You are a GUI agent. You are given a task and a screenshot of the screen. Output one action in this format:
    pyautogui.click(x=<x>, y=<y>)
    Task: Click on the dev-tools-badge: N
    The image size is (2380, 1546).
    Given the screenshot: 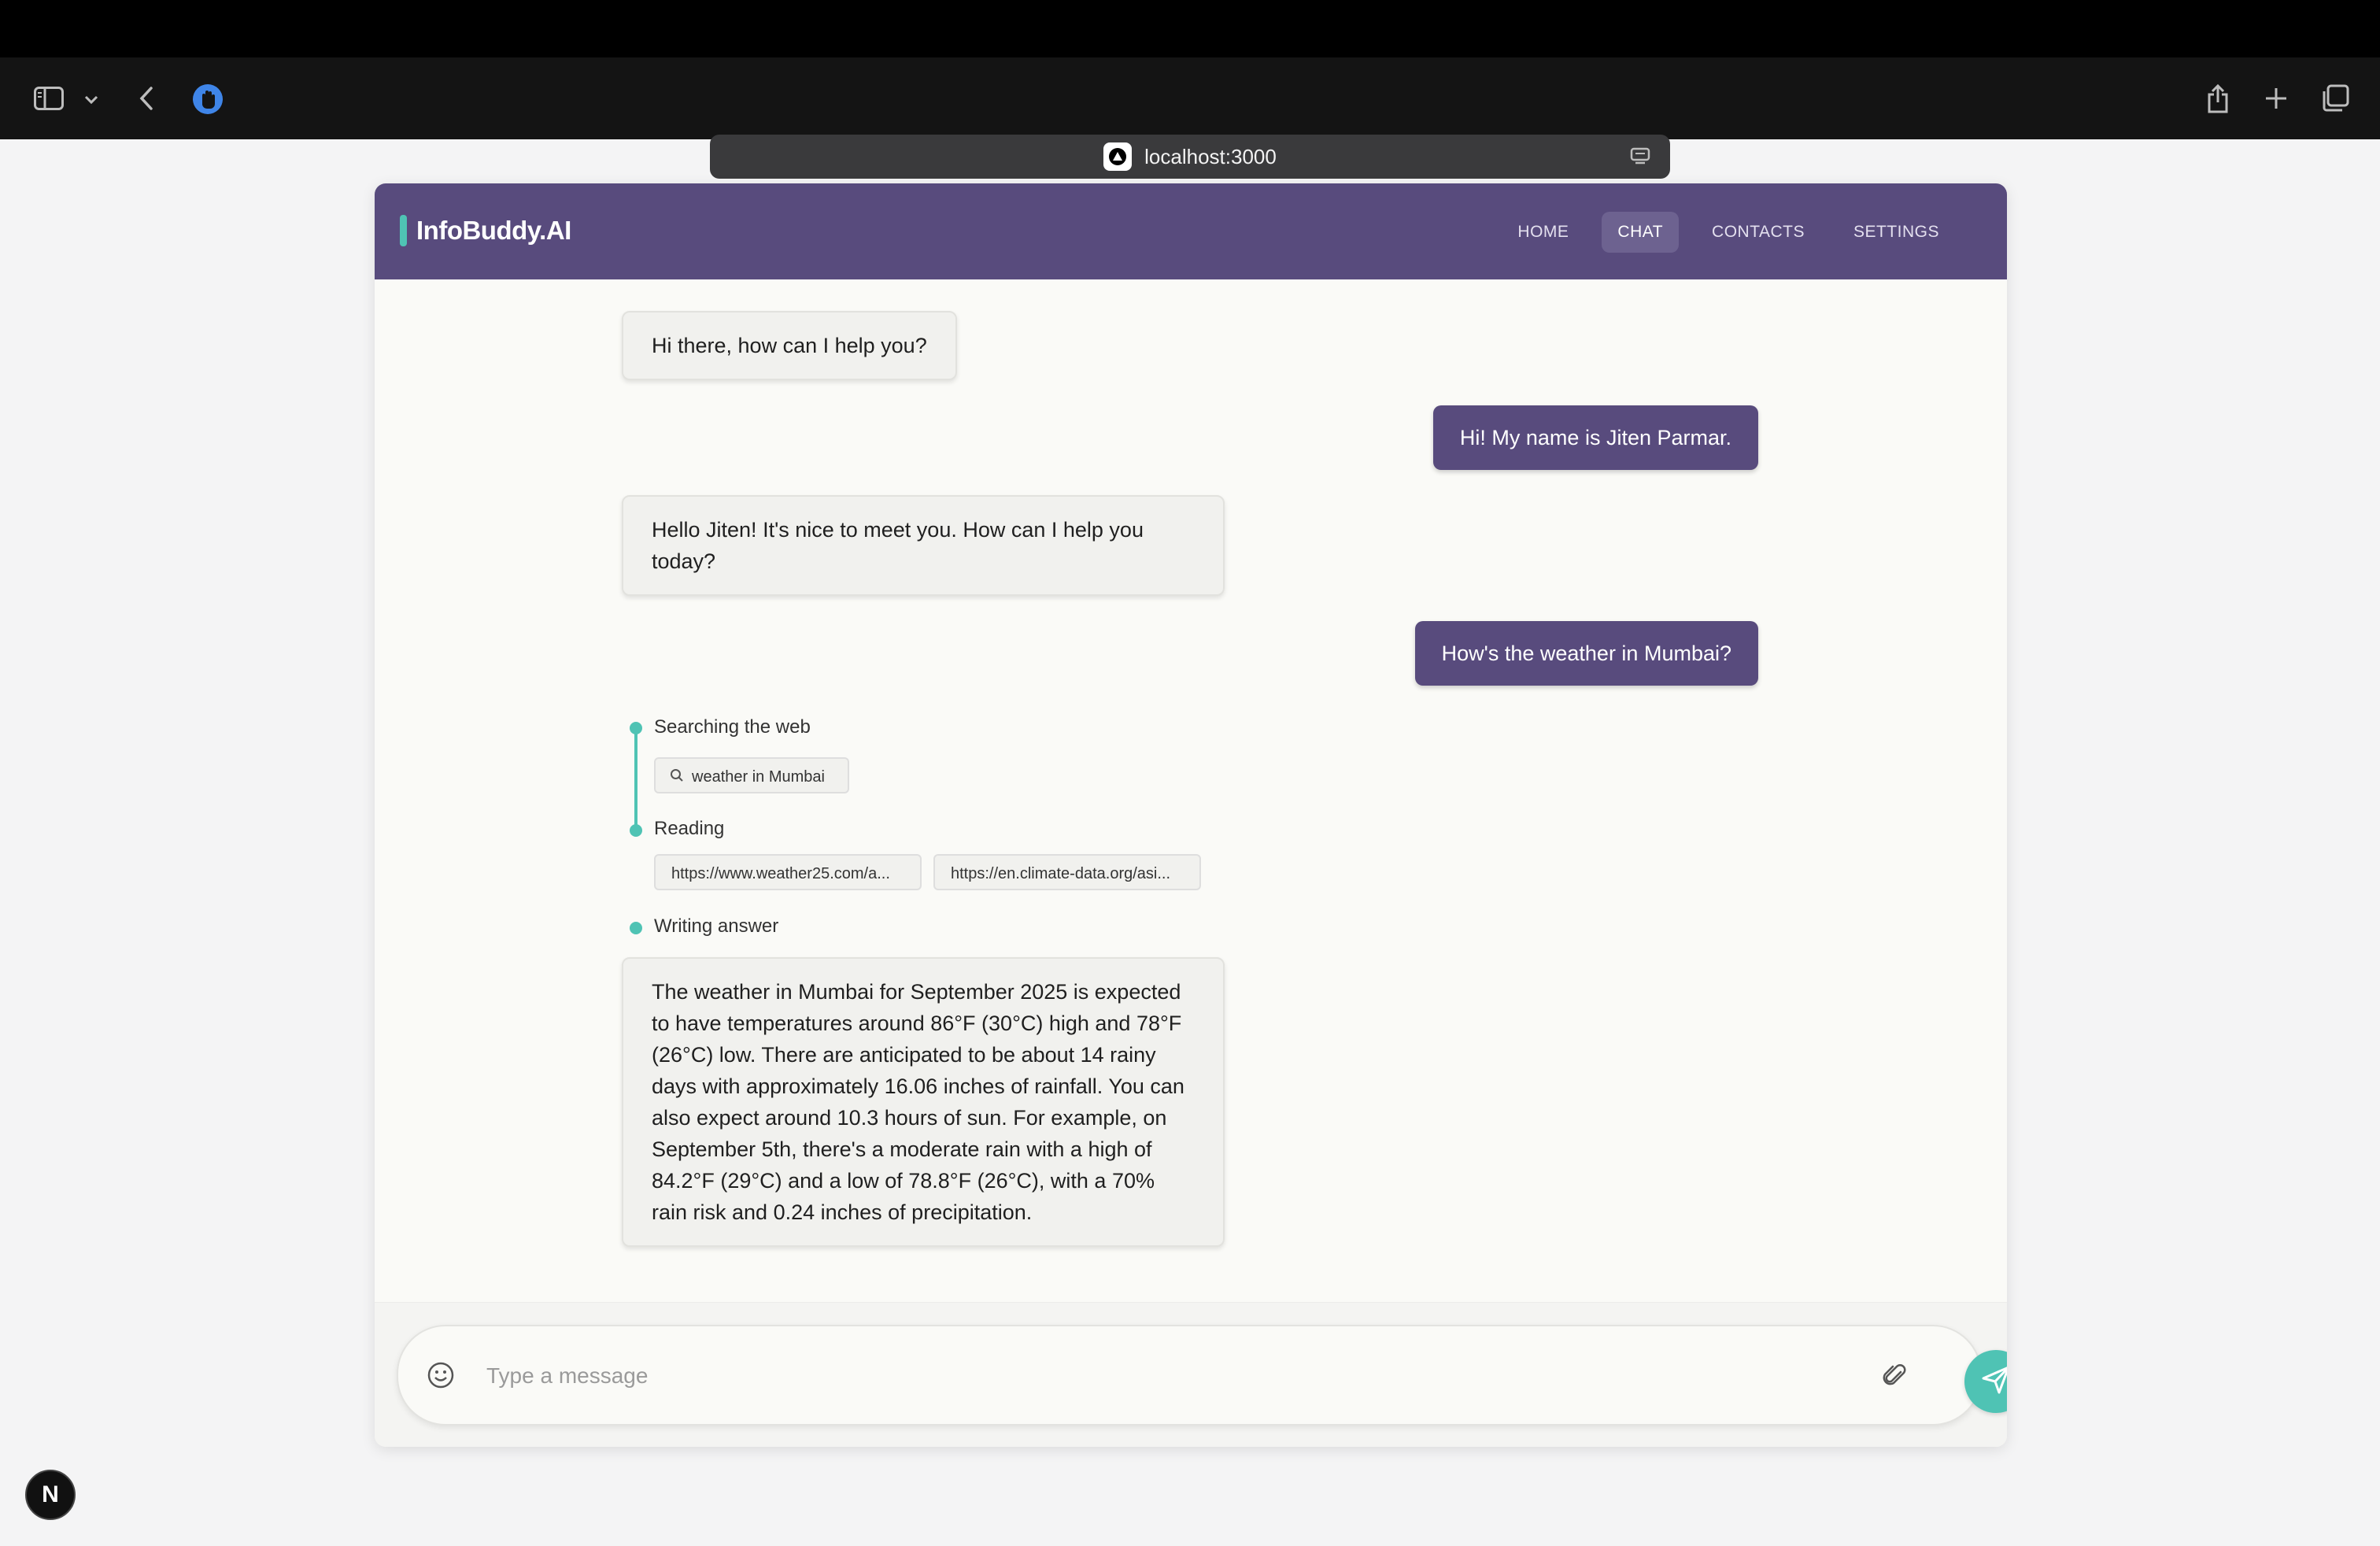 What is the action you would take?
    pyautogui.click(x=50, y=1495)
    